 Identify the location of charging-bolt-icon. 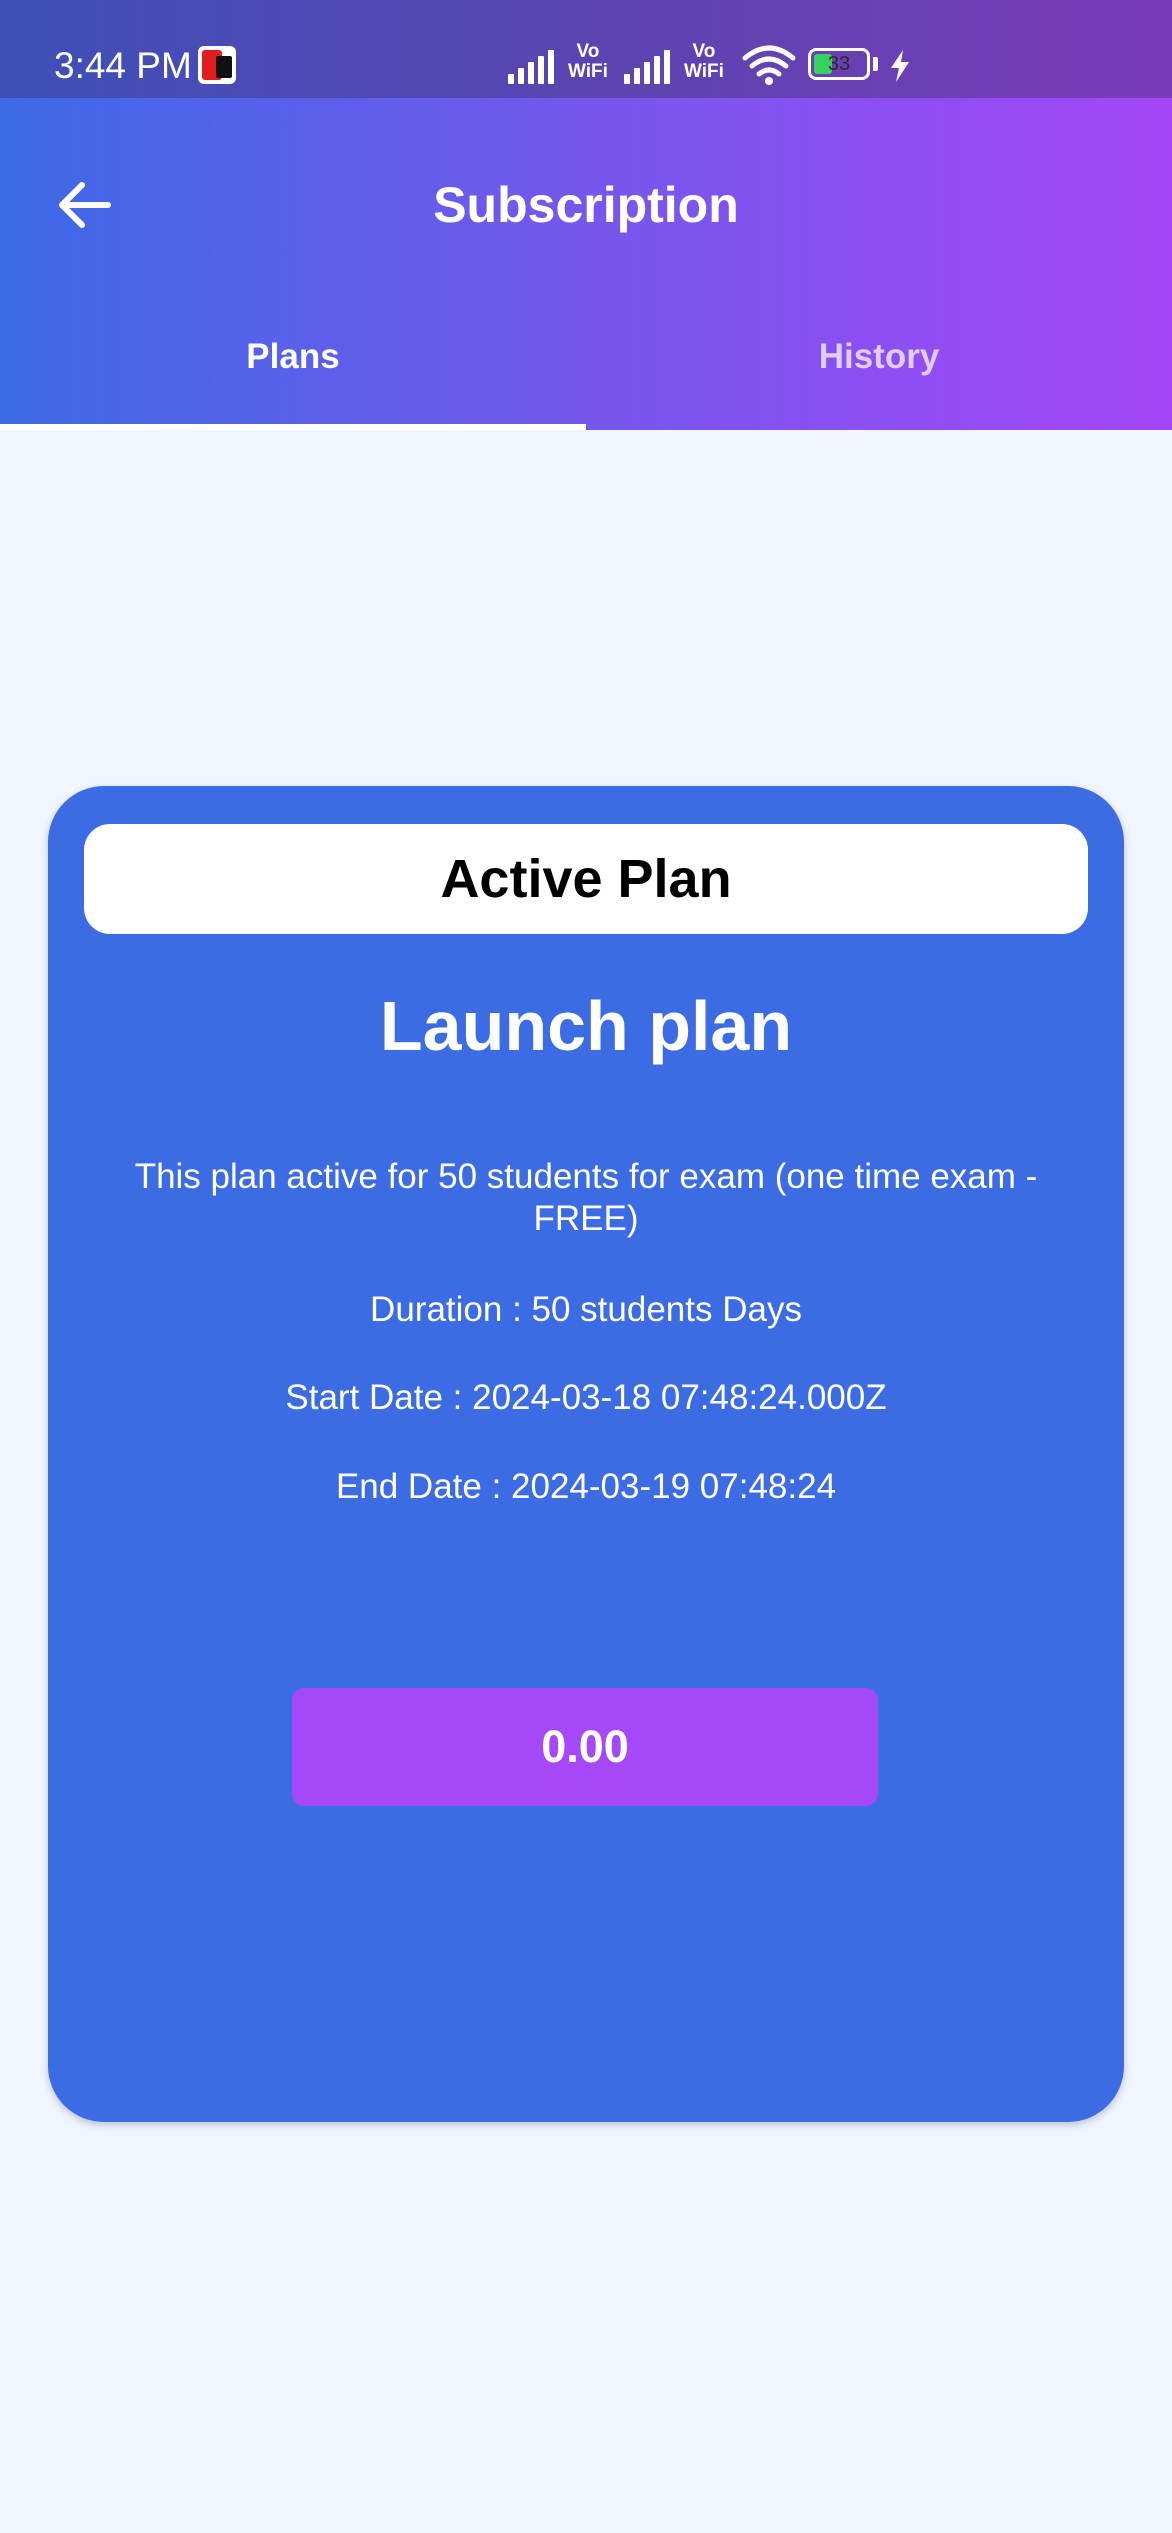
(900, 66).